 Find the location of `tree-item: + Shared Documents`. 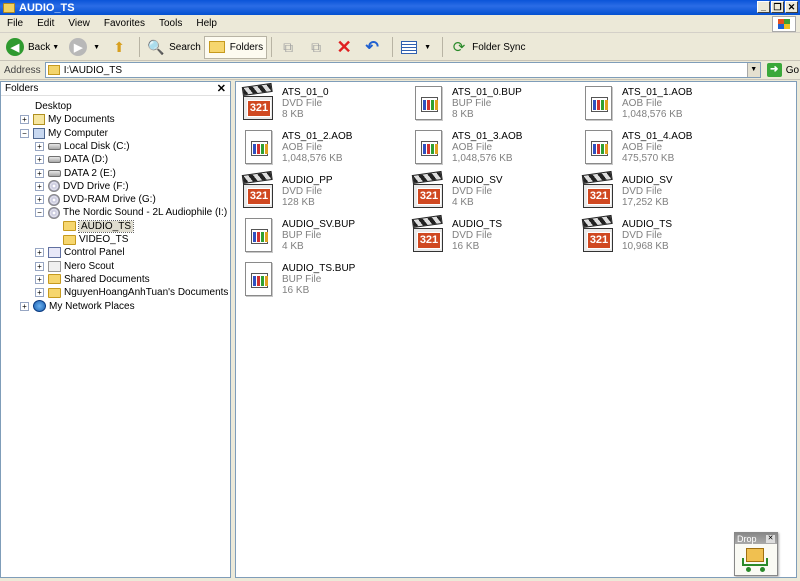

tree-item: + Shared Documents is located at coordinates (92, 279).